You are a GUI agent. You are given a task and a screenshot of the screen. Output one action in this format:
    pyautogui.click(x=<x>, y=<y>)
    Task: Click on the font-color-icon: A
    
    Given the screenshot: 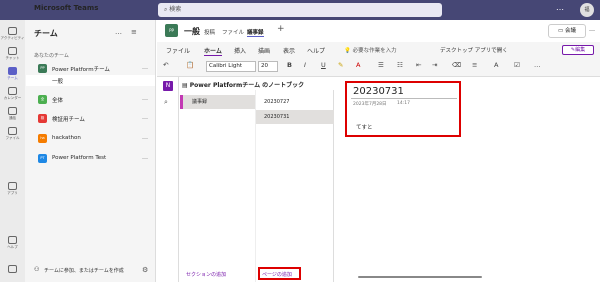 What is the action you would take?
    pyautogui.click(x=358, y=65)
    